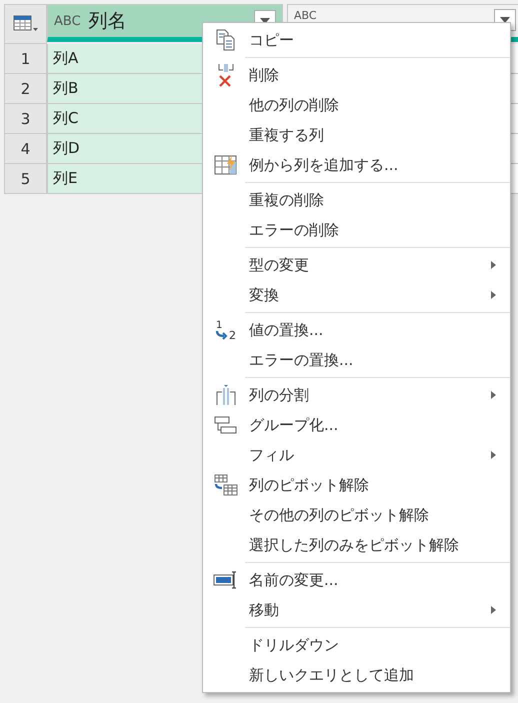  Describe the element at coordinates (226, 580) in the screenshot. I see `rename-icon` at that location.